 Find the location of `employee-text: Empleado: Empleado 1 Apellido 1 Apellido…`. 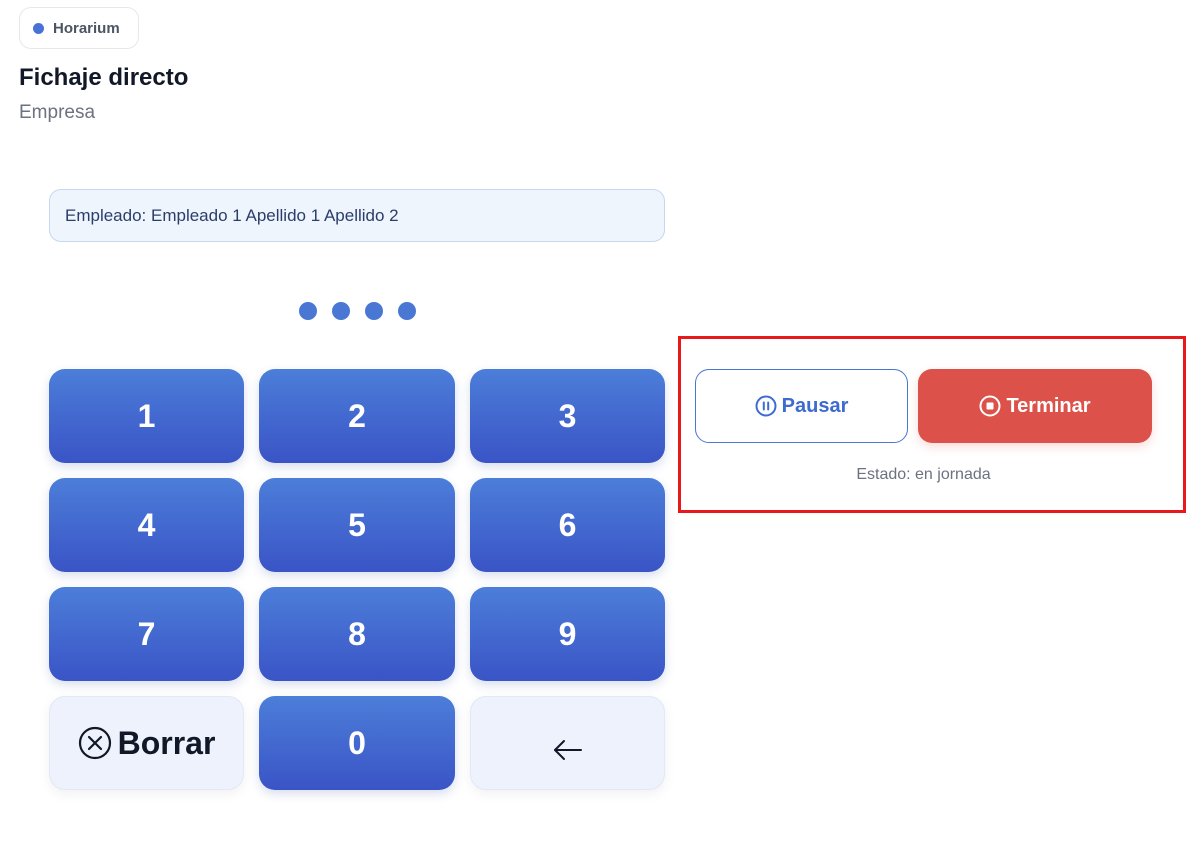

employee-text: Empleado: Empleado 1 Apellido 1 Apellido… is located at coordinates (232, 215).